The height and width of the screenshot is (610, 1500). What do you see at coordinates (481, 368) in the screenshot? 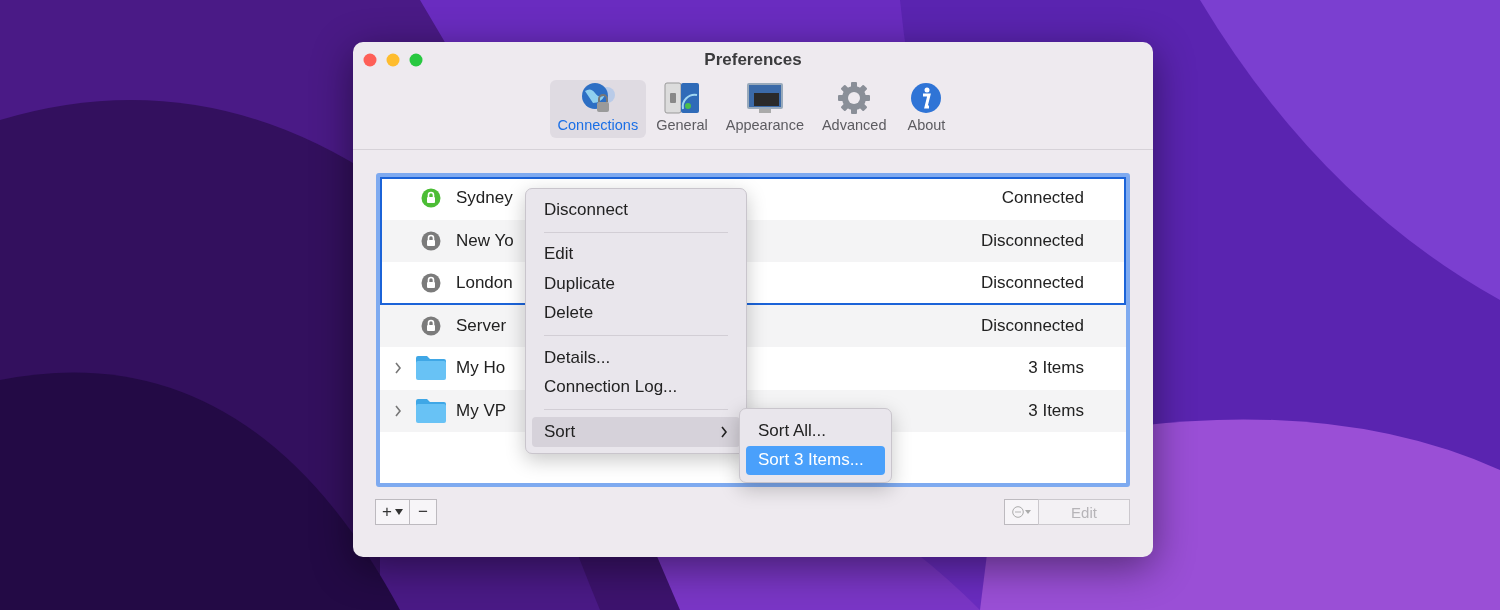
I see `connection-name: My Ho` at bounding box center [481, 368].